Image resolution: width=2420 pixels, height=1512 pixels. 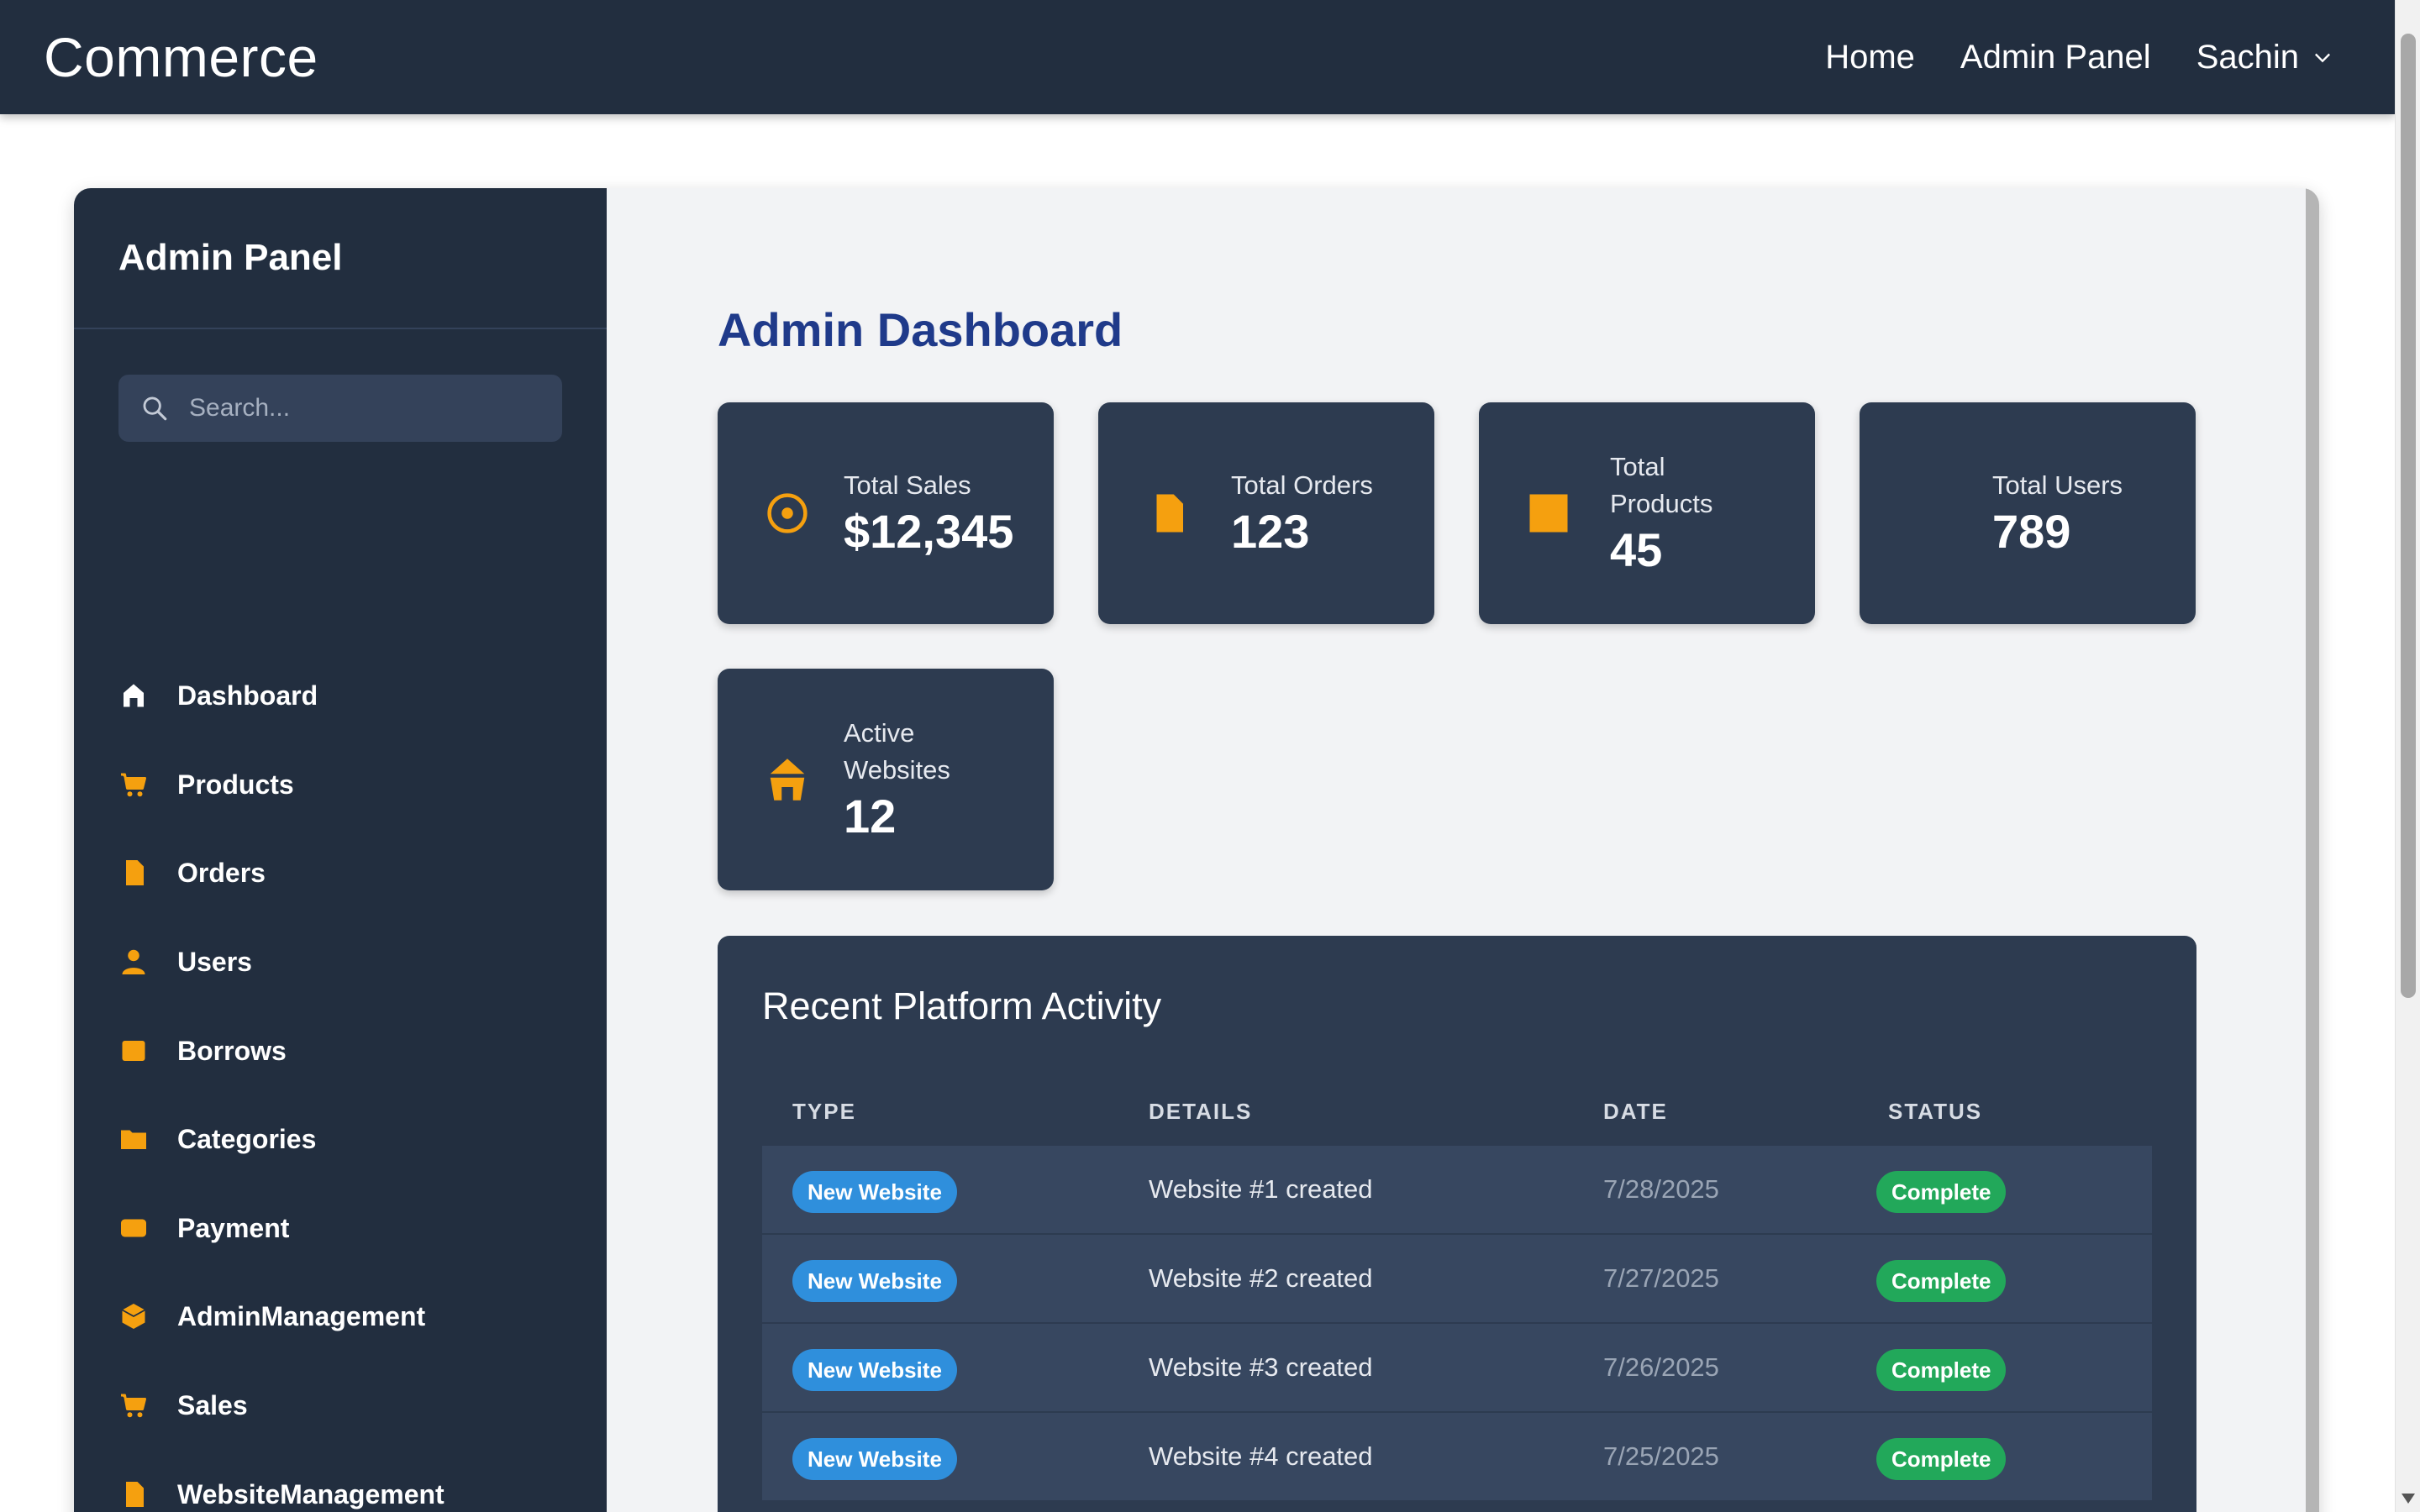 I want to click on stat-card-total-sales: Total Sales $12,345, so click(x=886, y=513).